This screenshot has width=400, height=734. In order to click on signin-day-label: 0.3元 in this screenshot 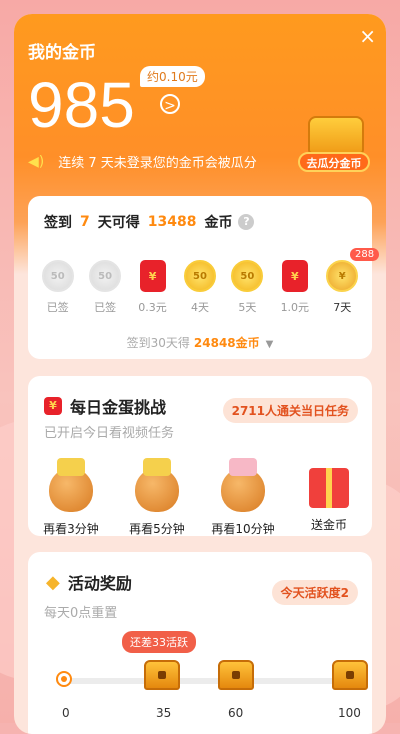, I will do `click(152, 307)`.